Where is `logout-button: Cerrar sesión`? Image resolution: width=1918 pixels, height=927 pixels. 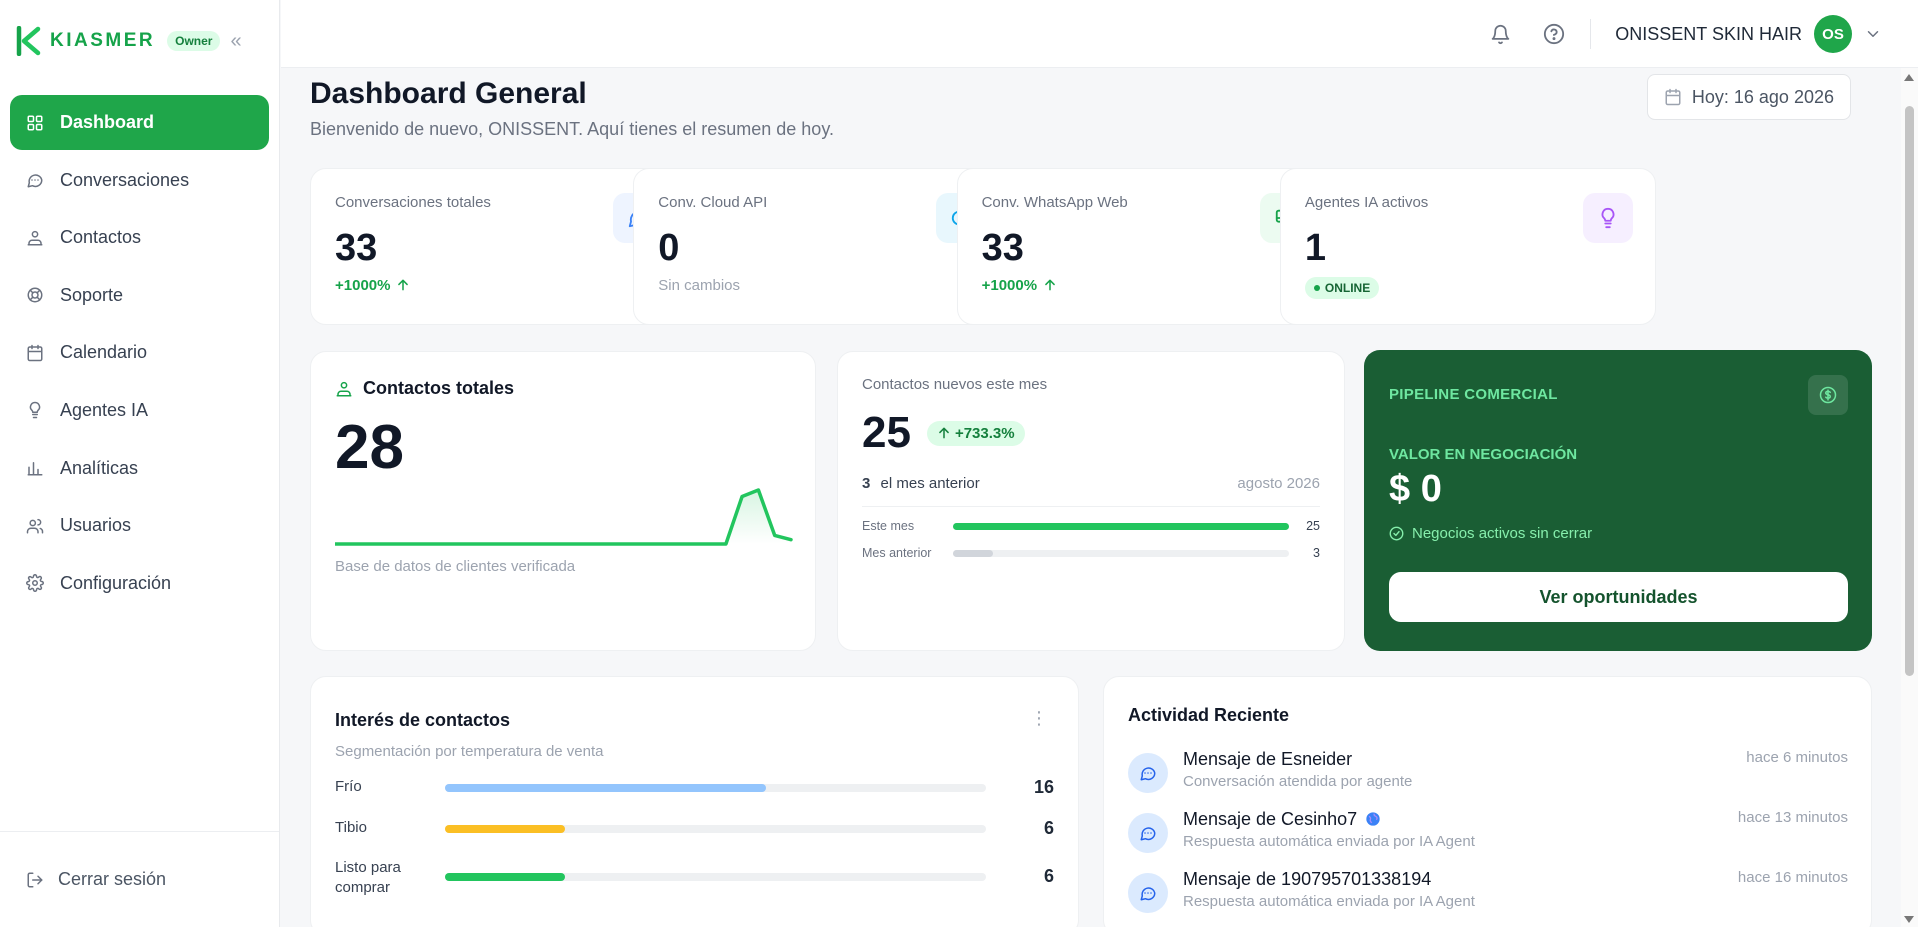 logout-button: Cerrar sesión is located at coordinates (139, 879).